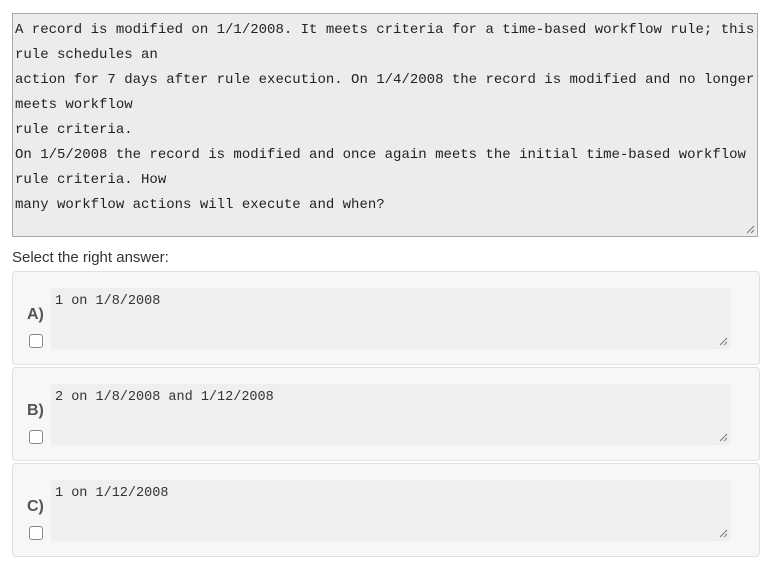  What do you see at coordinates (391, 318) in the screenshot?
I see `option-answer-field: 1 on 1/8/2008` at bounding box center [391, 318].